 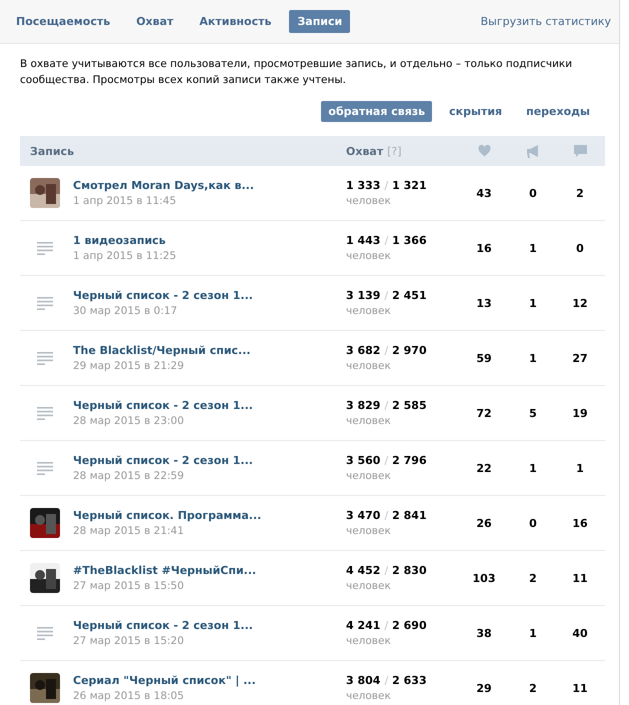 I want to click on likes-count: 22, so click(x=484, y=468).